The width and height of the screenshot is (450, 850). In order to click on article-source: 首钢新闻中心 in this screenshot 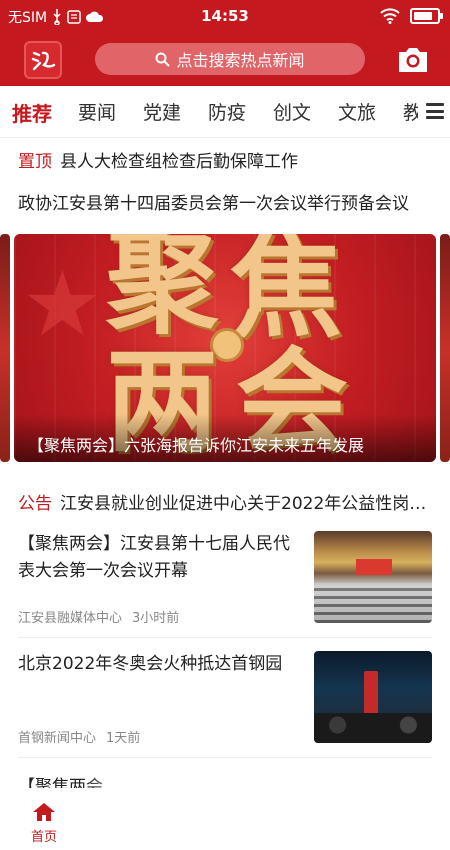, I will do `click(57, 738)`.